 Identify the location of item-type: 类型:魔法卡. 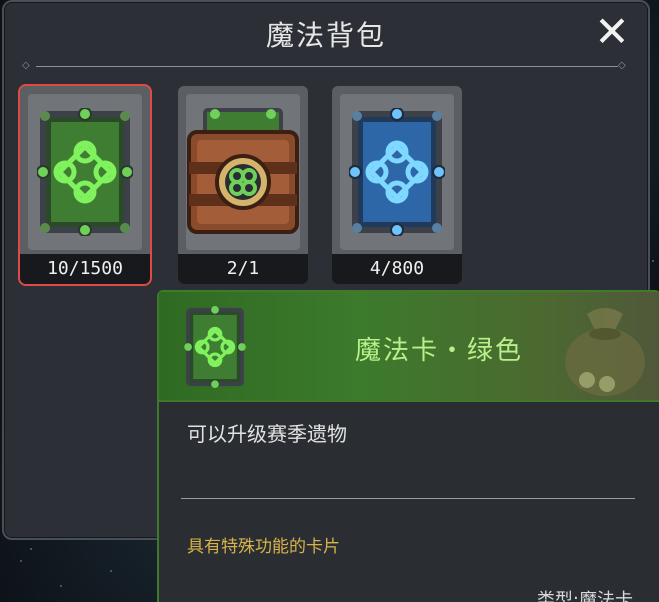
(584, 596).